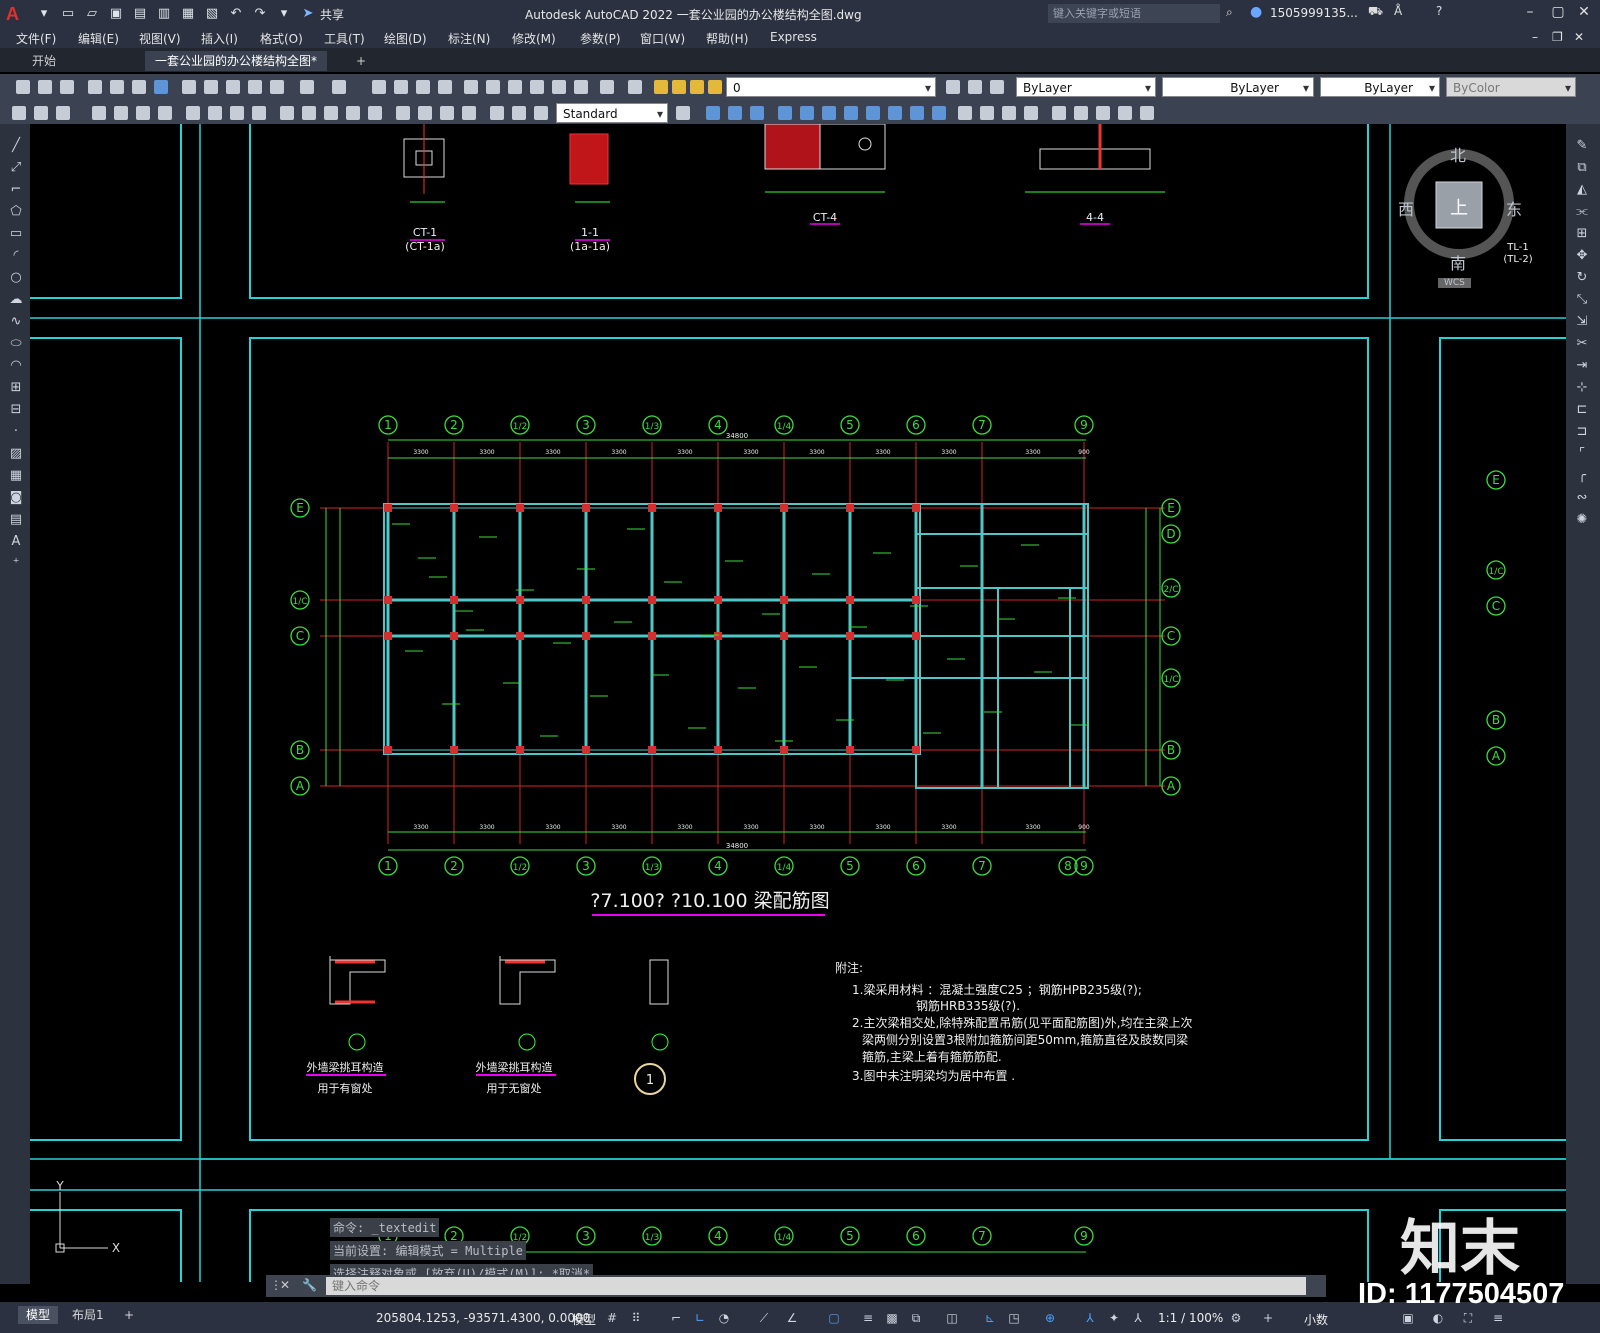 The height and width of the screenshot is (1333, 1600). What do you see at coordinates (16, 168) in the screenshot?
I see `construction-line-icon: ⤢` at bounding box center [16, 168].